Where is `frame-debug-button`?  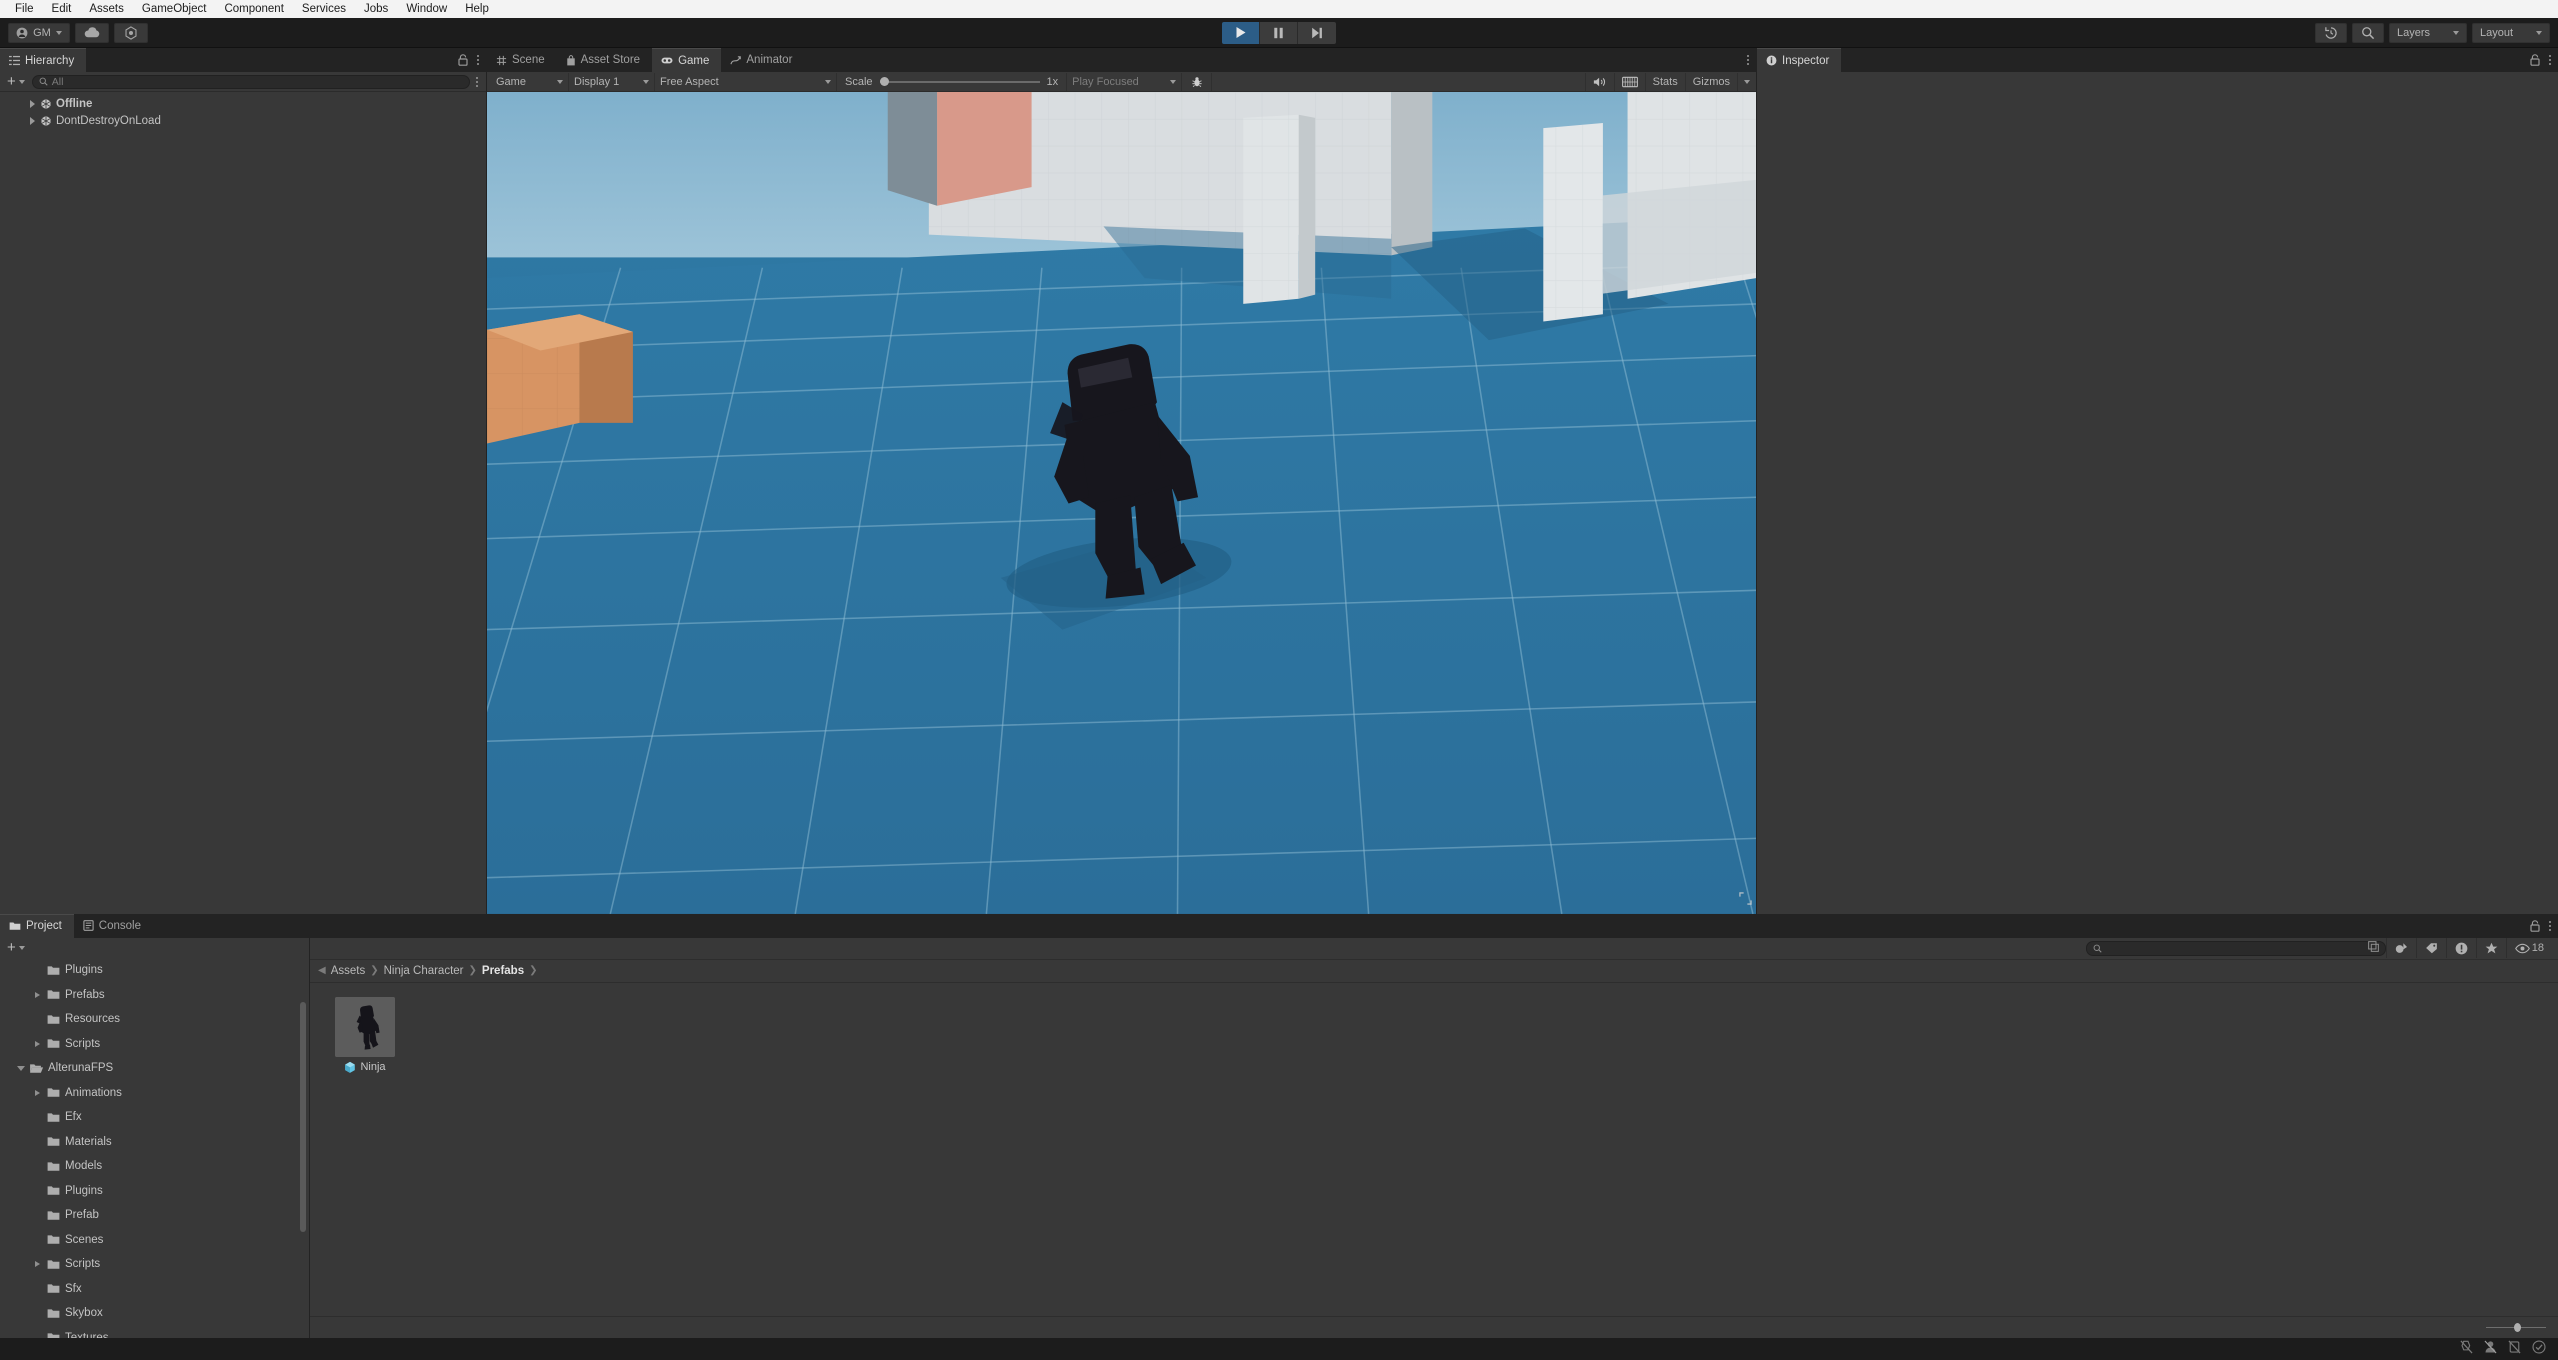 frame-debug-button is located at coordinates (1629, 81).